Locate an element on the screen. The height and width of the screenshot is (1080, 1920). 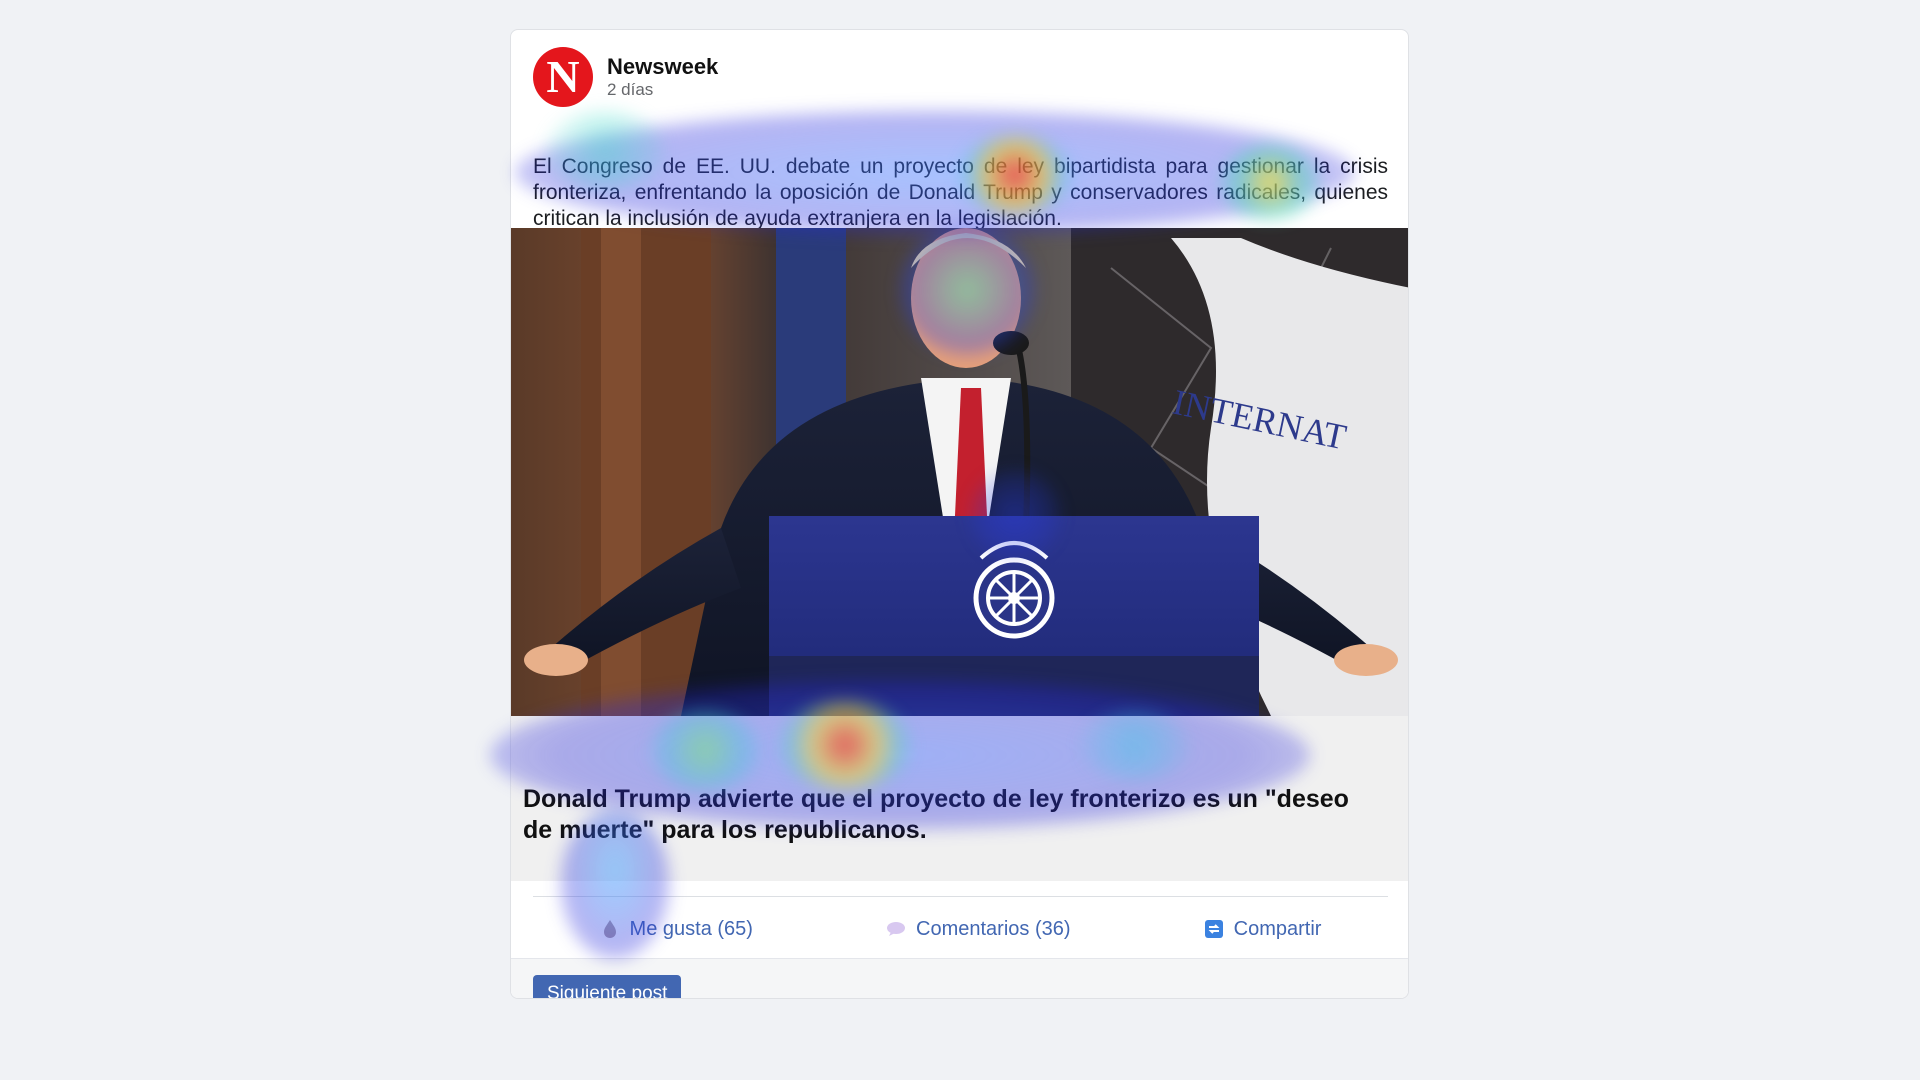
post-header: N Newsweek 2 días is located at coordinates (625, 77).